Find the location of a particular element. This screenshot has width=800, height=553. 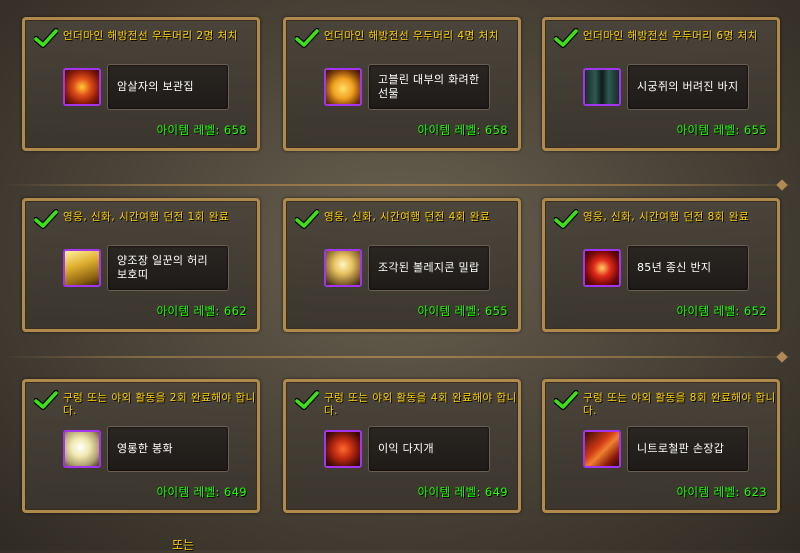

item-level: 아이템 레벨: 623 is located at coordinates (721, 492).